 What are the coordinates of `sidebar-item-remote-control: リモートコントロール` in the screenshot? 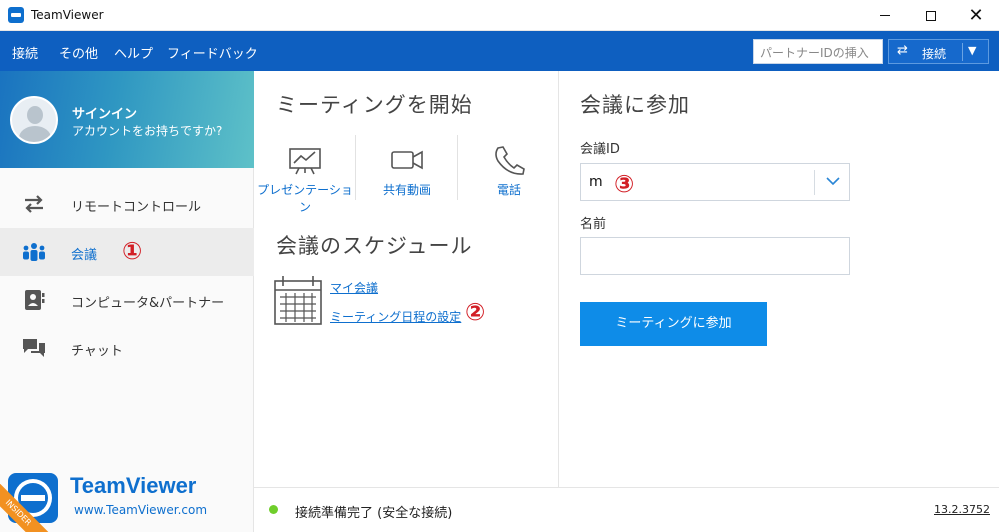 It's located at (127, 204).